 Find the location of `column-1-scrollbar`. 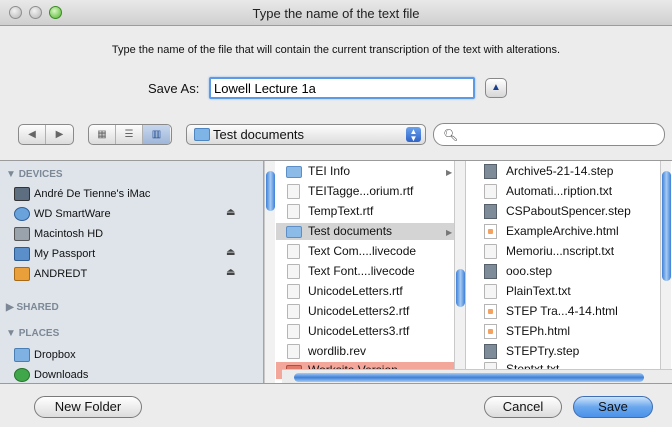

column-1-scrollbar is located at coordinates (459, 265).